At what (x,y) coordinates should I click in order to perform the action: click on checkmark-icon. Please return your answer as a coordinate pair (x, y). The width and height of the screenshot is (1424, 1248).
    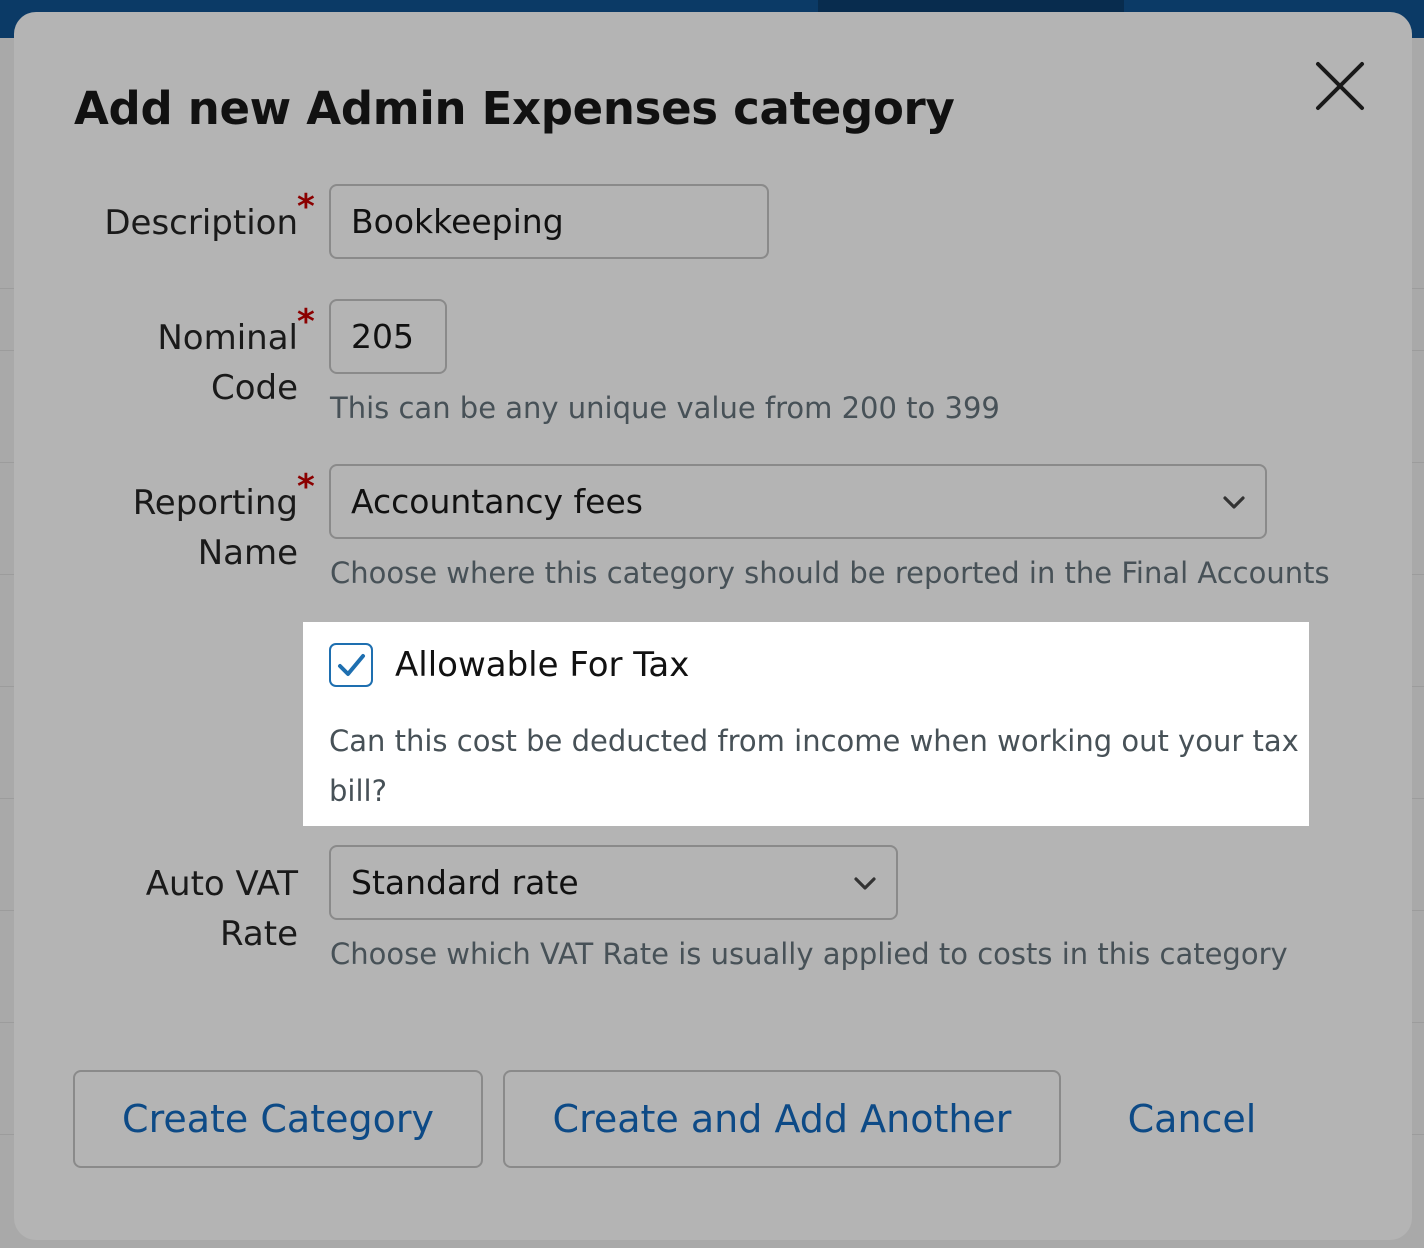
    Looking at the image, I should click on (351, 665).